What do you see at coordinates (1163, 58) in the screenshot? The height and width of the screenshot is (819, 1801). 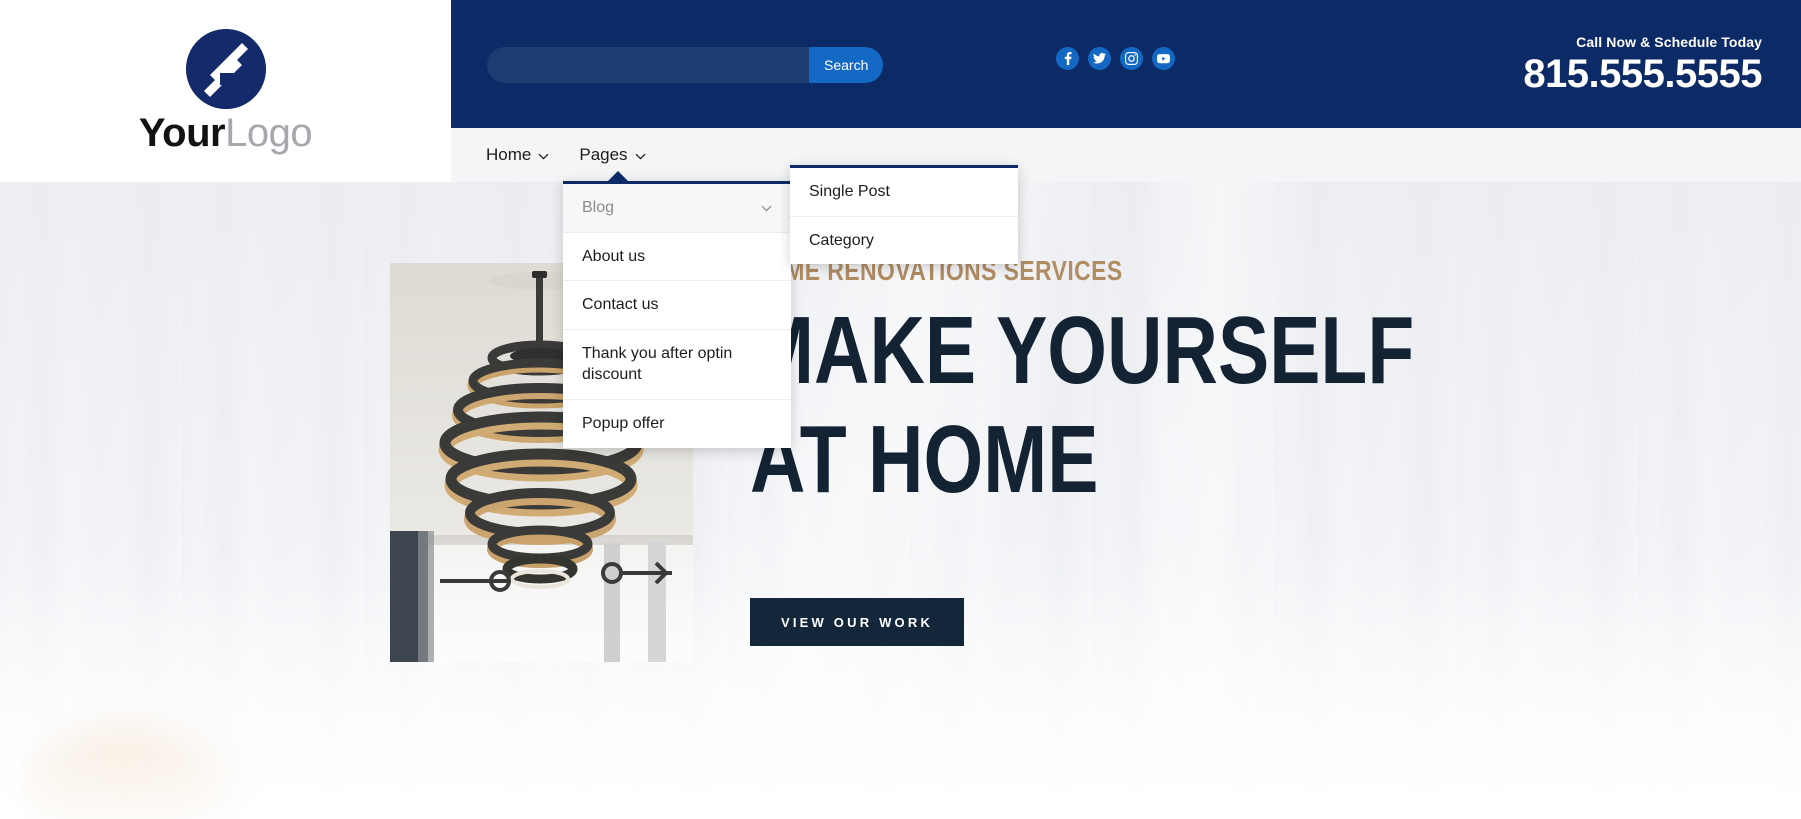 I see `youtube-icon` at bounding box center [1163, 58].